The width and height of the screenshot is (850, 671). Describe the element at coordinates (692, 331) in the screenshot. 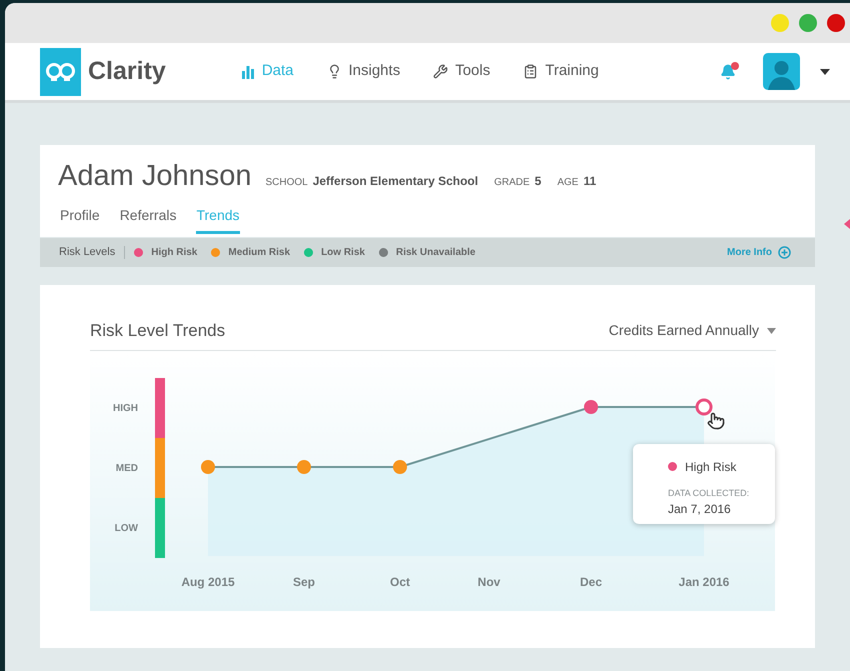

I see `metric-dropdown: Credits Earned Annually` at that location.